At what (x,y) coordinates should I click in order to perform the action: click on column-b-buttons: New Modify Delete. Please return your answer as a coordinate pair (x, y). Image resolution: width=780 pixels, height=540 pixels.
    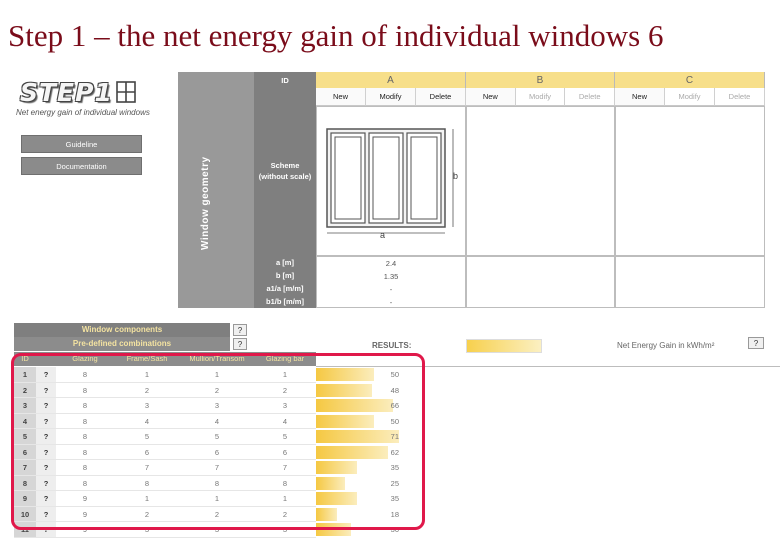
    Looking at the image, I should click on (541, 97).